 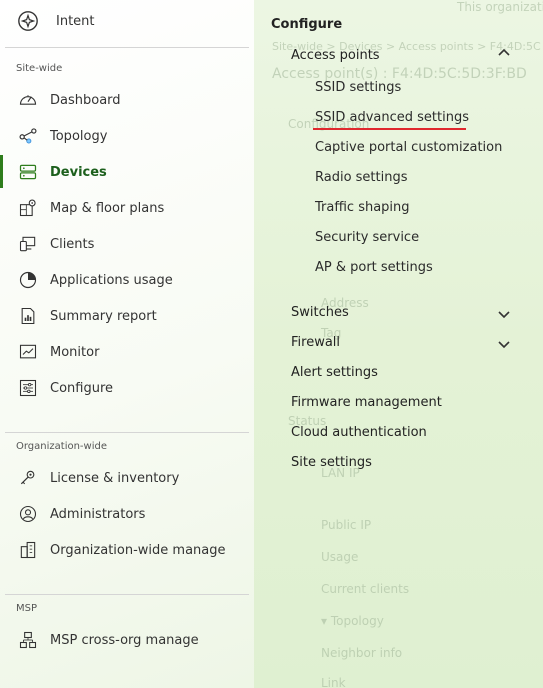 I want to click on menu-firmware-management: Firmware management, so click(x=366, y=402).